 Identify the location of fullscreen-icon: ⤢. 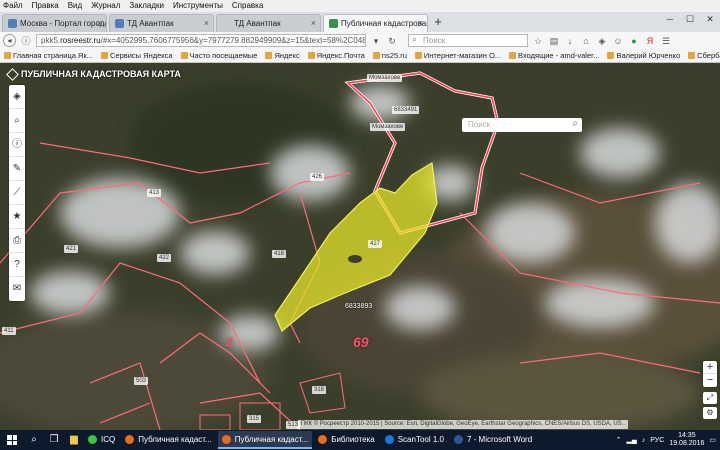
(710, 398).